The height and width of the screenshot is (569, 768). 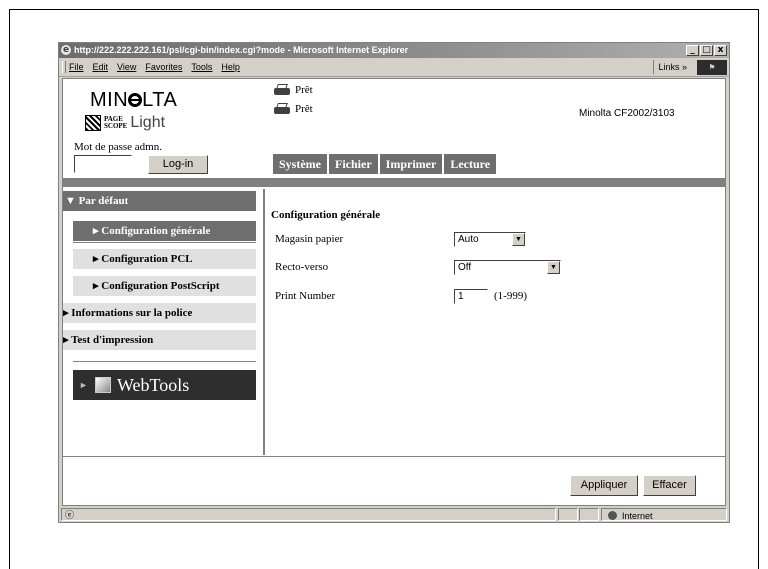 I want to click on password-input, so click(x=103, y=164).